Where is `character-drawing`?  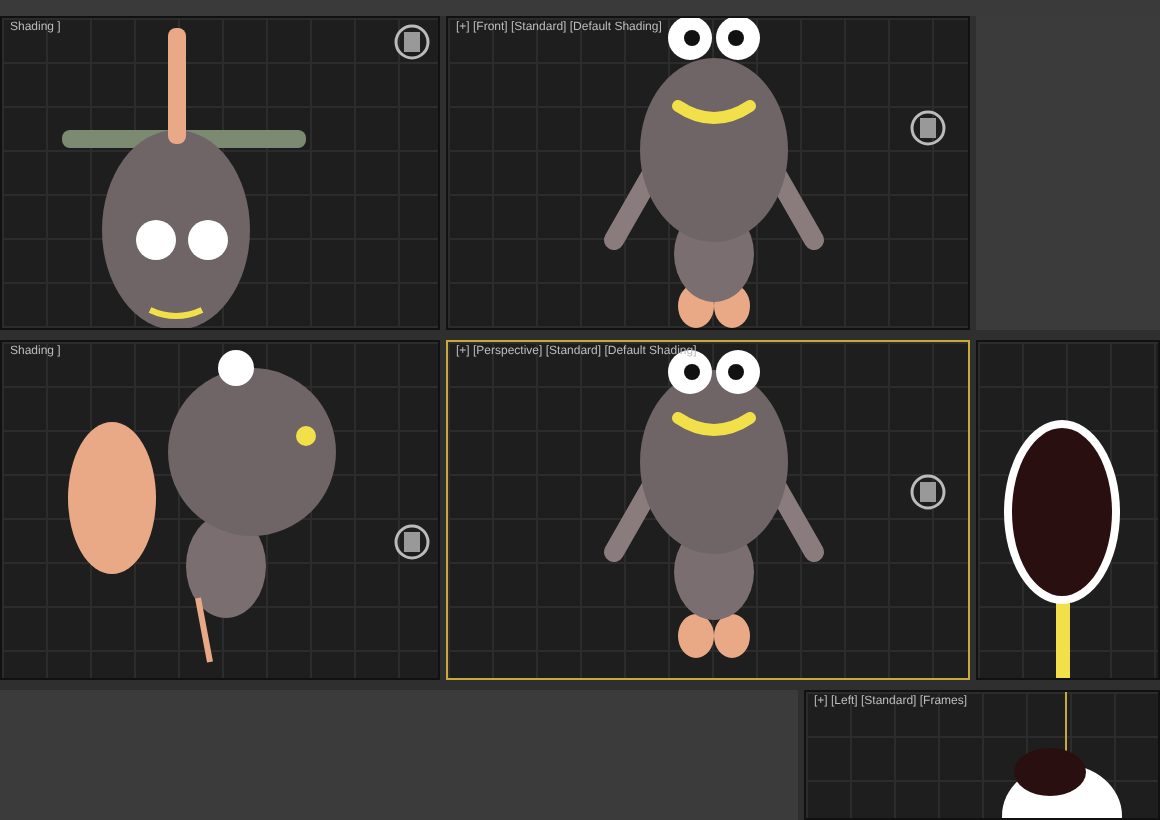
character-drawing is located at coordinates (1062, 755).